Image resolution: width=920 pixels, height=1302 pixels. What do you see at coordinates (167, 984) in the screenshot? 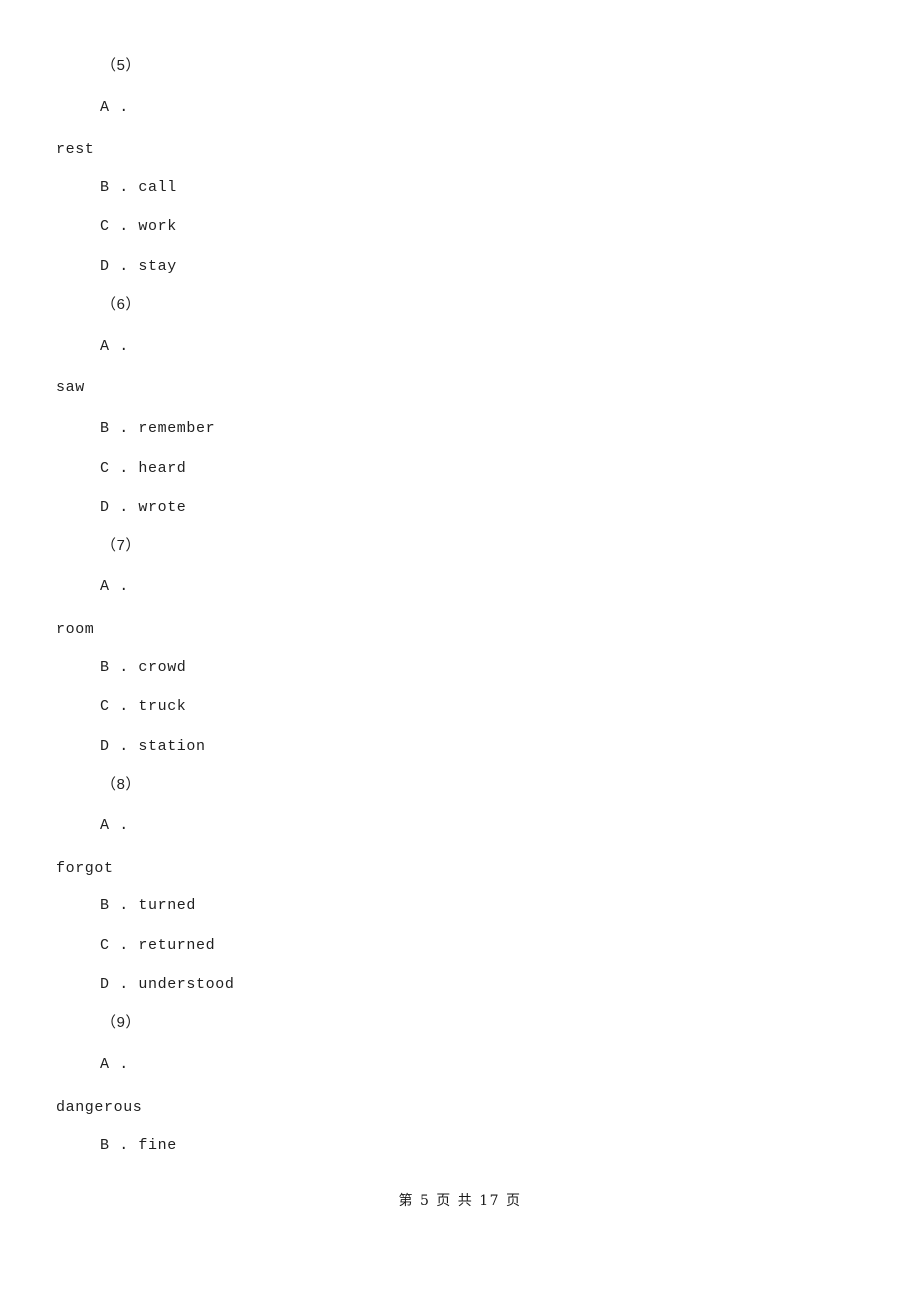
I see `answer-option: D . understood` at bounding box center [167, 984].